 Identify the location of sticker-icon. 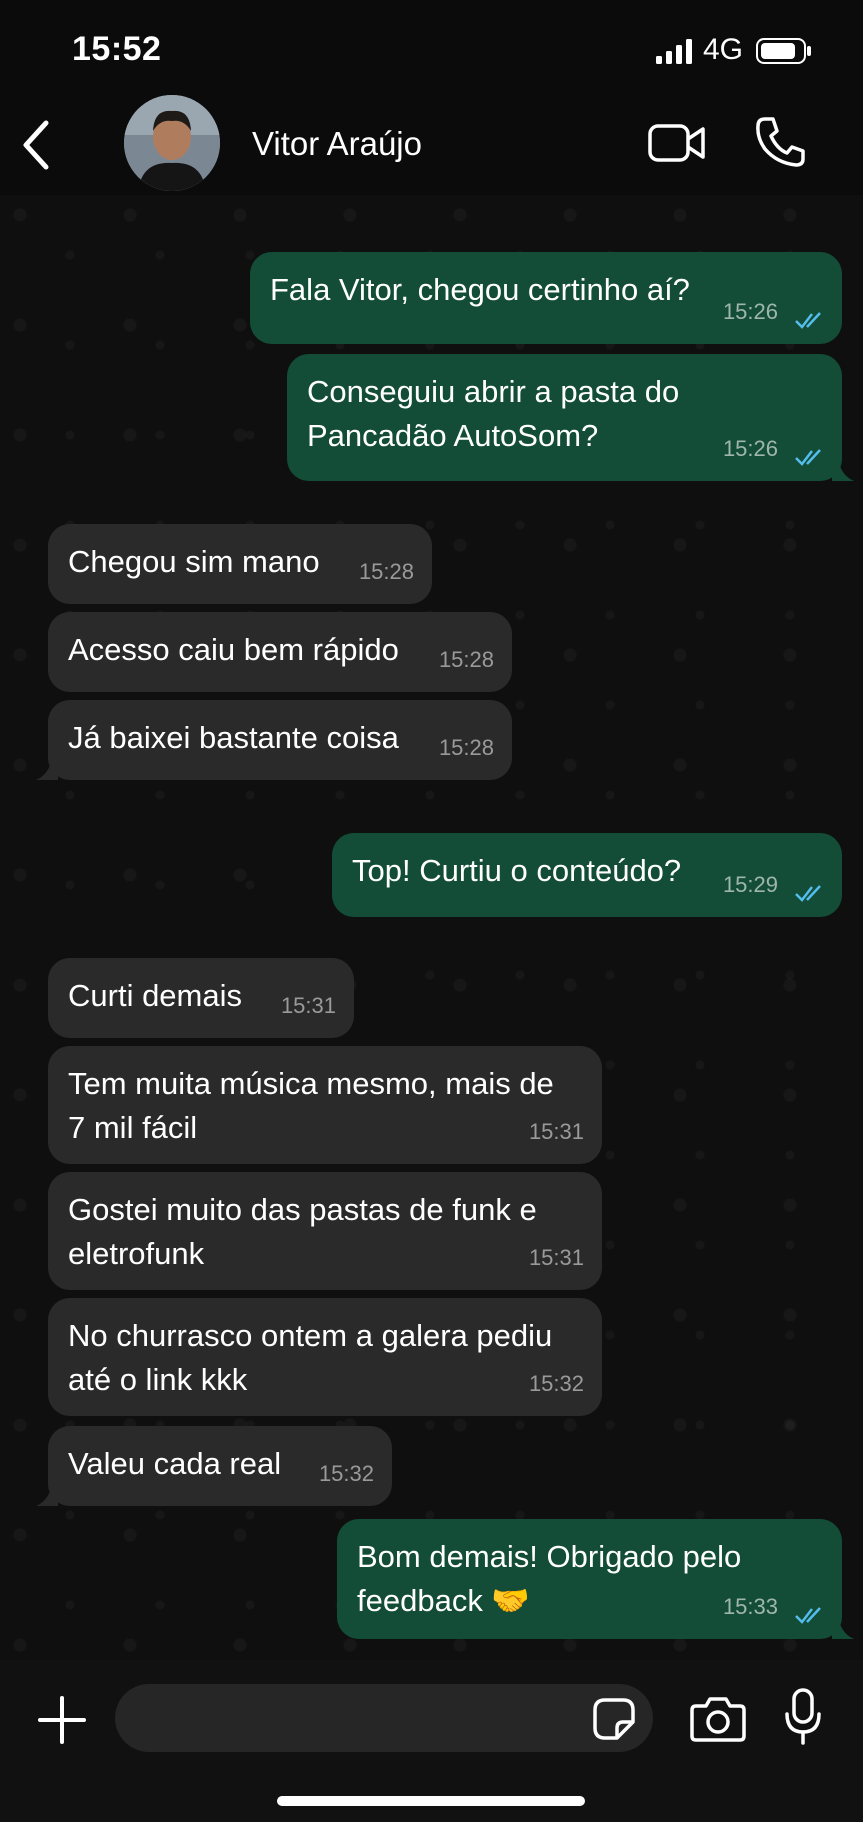
(614, 1719).